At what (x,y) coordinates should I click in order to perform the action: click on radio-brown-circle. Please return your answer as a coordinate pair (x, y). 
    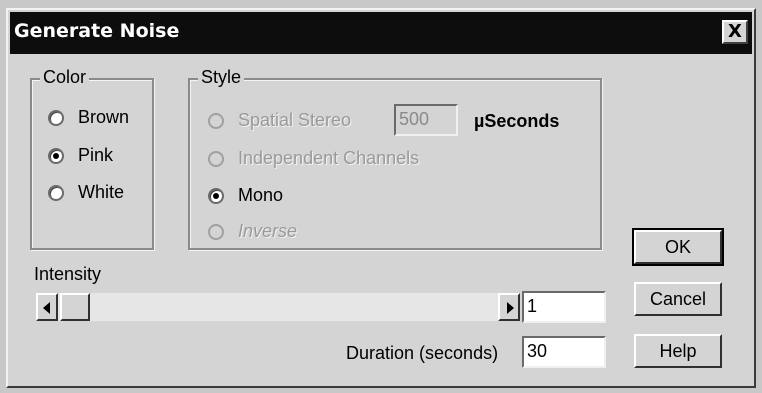
    Looking at the image, I should click on (56, 117).